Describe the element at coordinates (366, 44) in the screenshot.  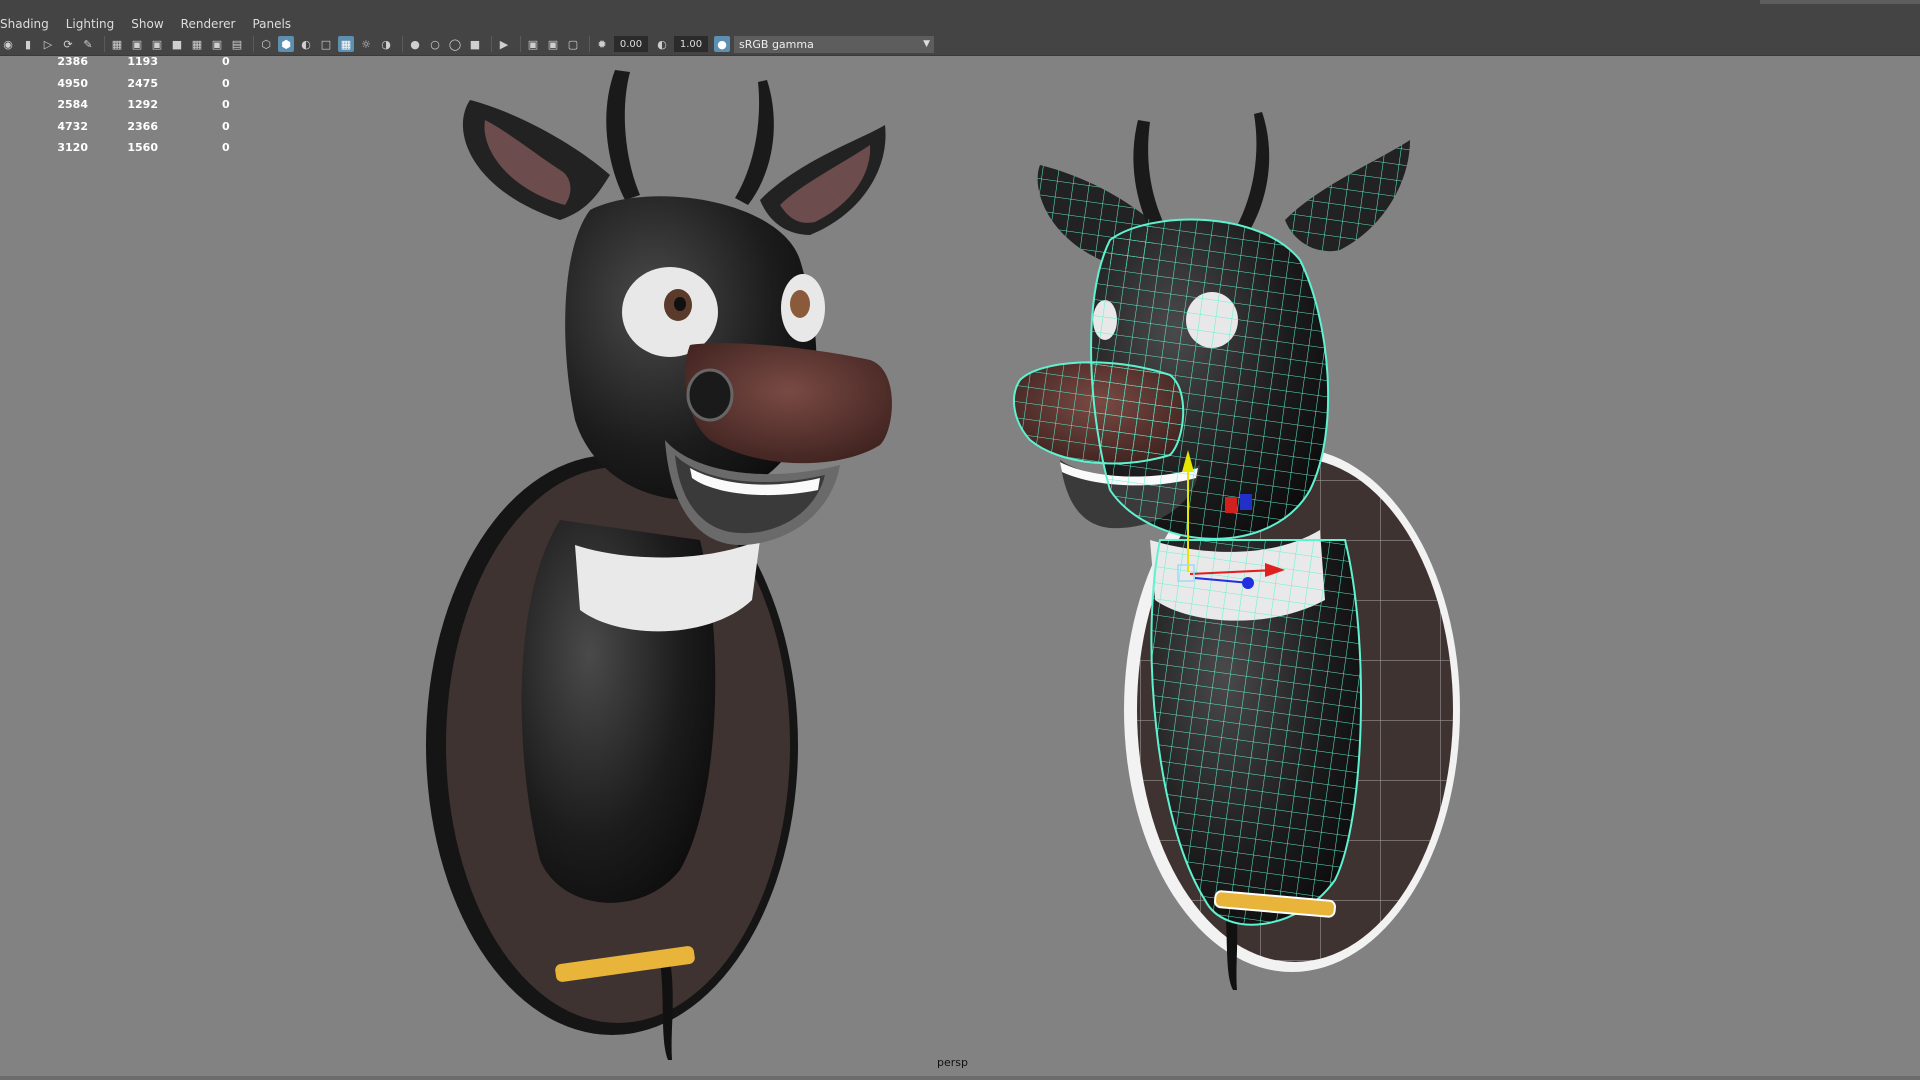
I see `lights-icon: ☼` at that location.